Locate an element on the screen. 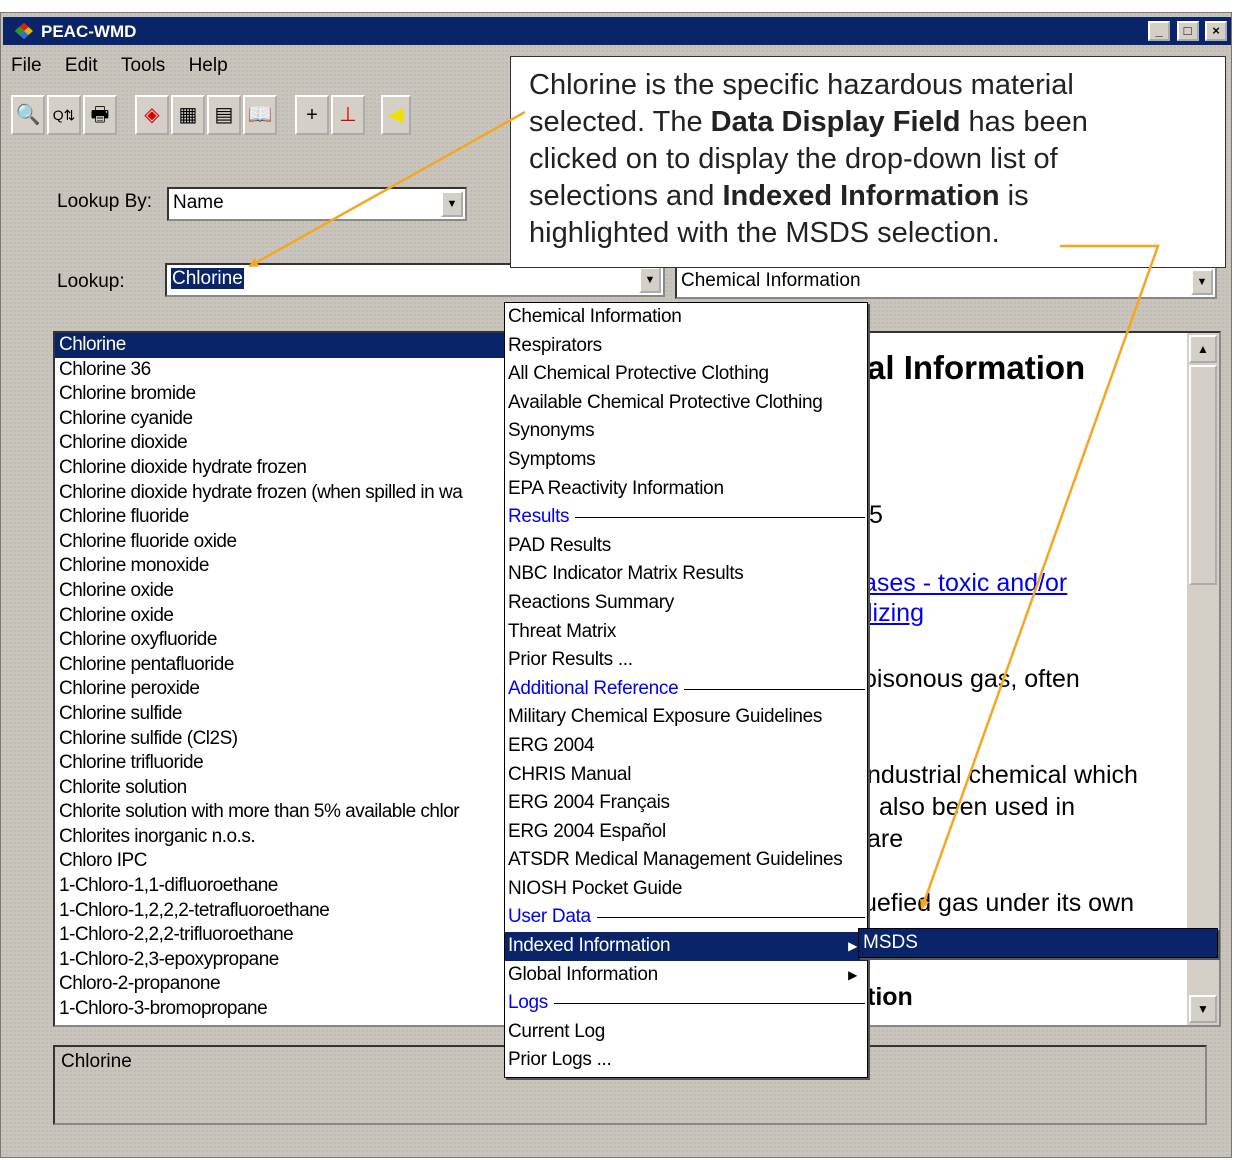 The image size is (1234, 1160). menu-item: Threat Matrix is located at coordinates (686, 632).